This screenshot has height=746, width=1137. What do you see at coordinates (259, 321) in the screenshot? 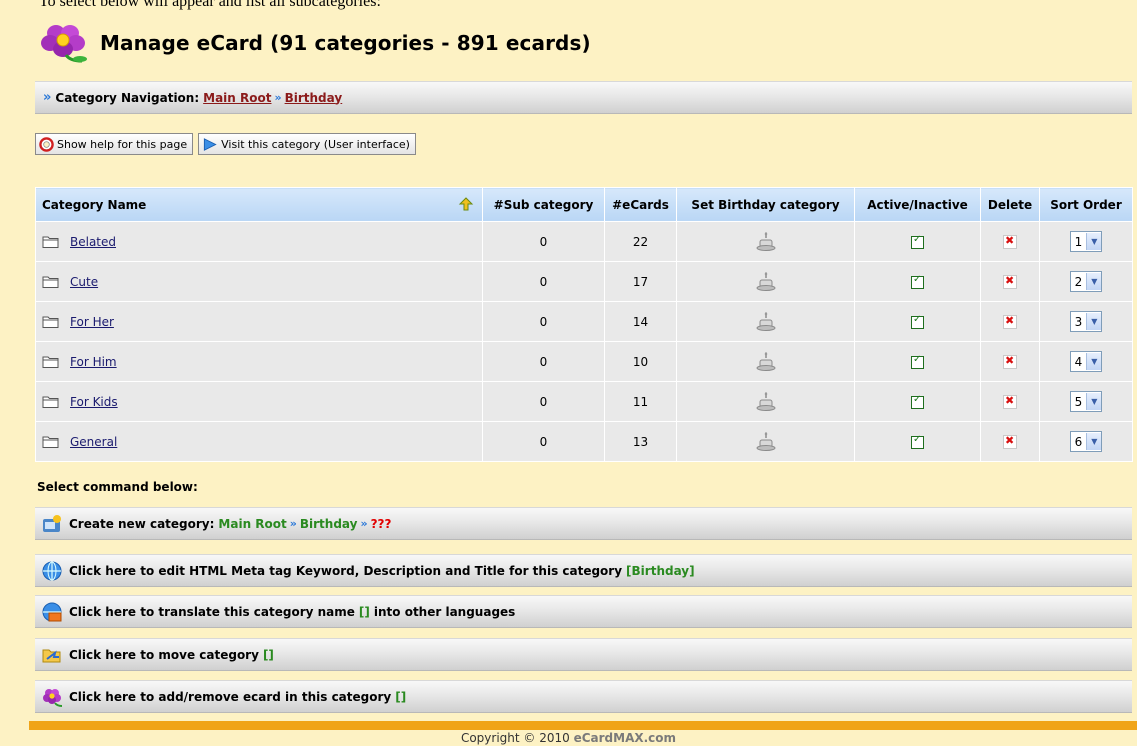
I see `cell-category-name: For Her` at bounding box center [259, 321].